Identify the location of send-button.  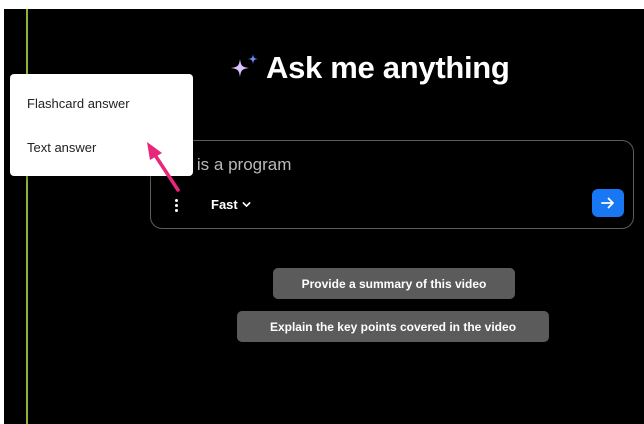
(608, 203).